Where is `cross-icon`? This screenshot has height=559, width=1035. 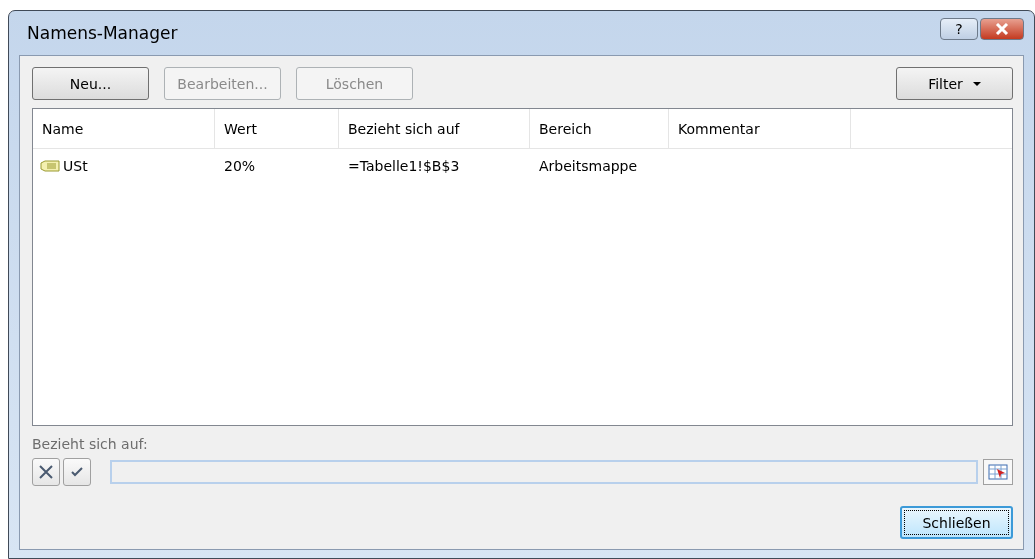 cross-icon is located at coordinates (46, 472).